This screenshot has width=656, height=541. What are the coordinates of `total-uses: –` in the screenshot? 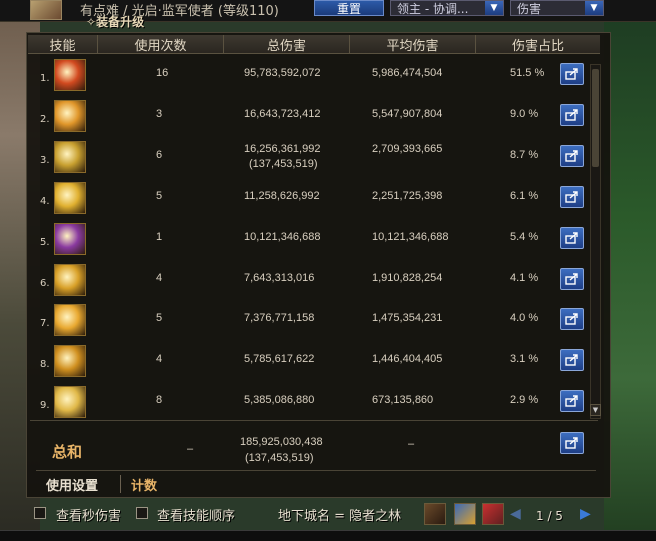 It's located at (190, 449).